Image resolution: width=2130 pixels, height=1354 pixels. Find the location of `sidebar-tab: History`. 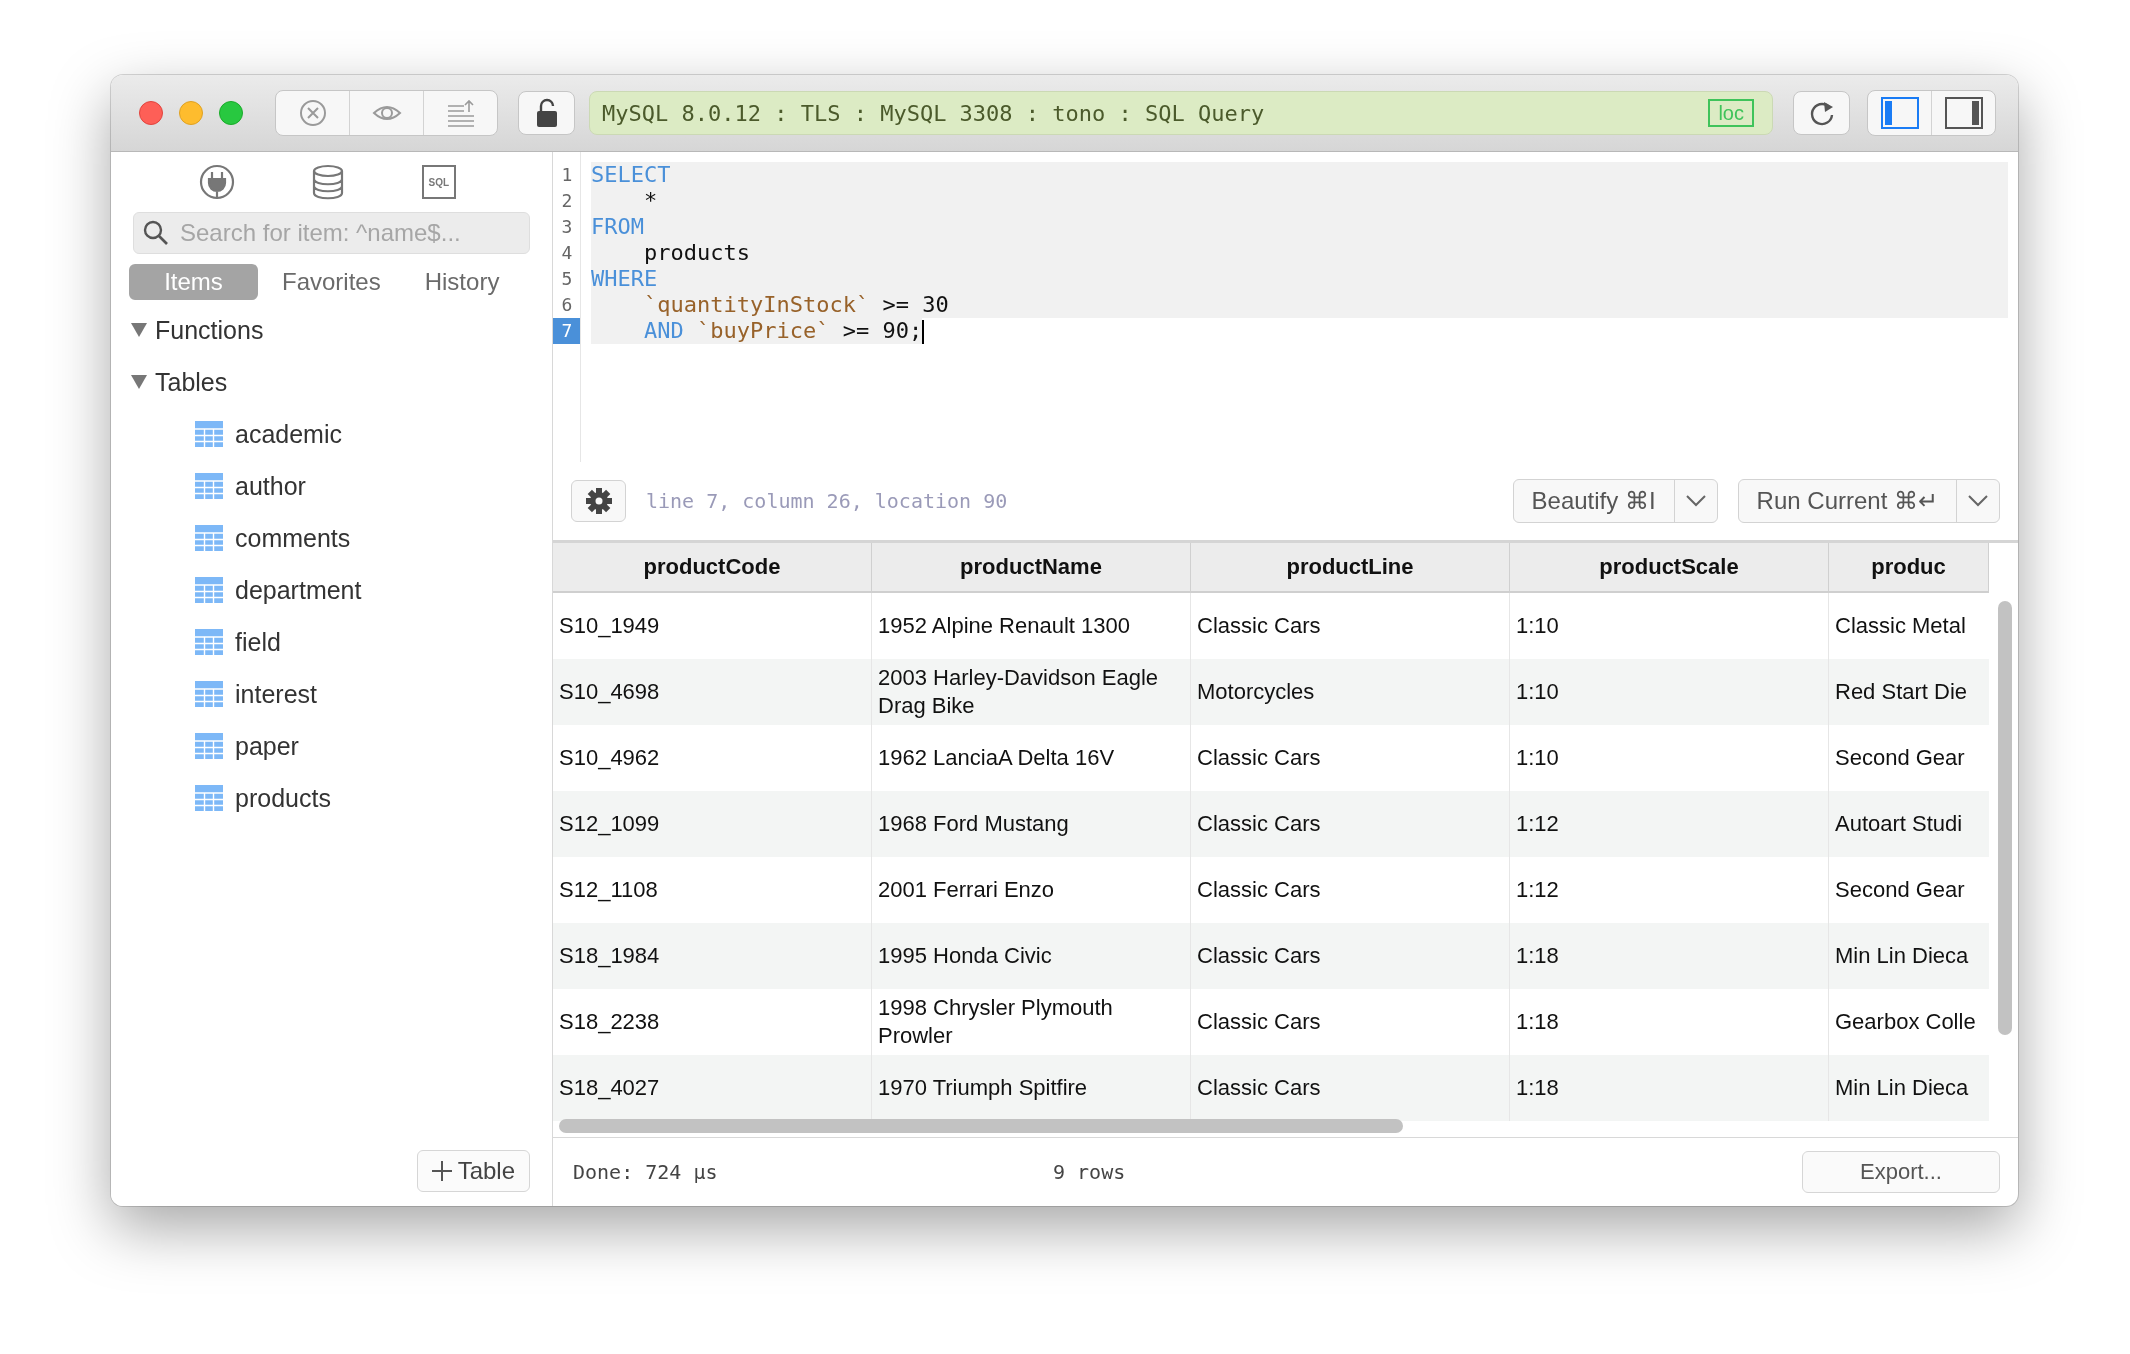

sidebar-tab: History is located at coordinates (462, 282).